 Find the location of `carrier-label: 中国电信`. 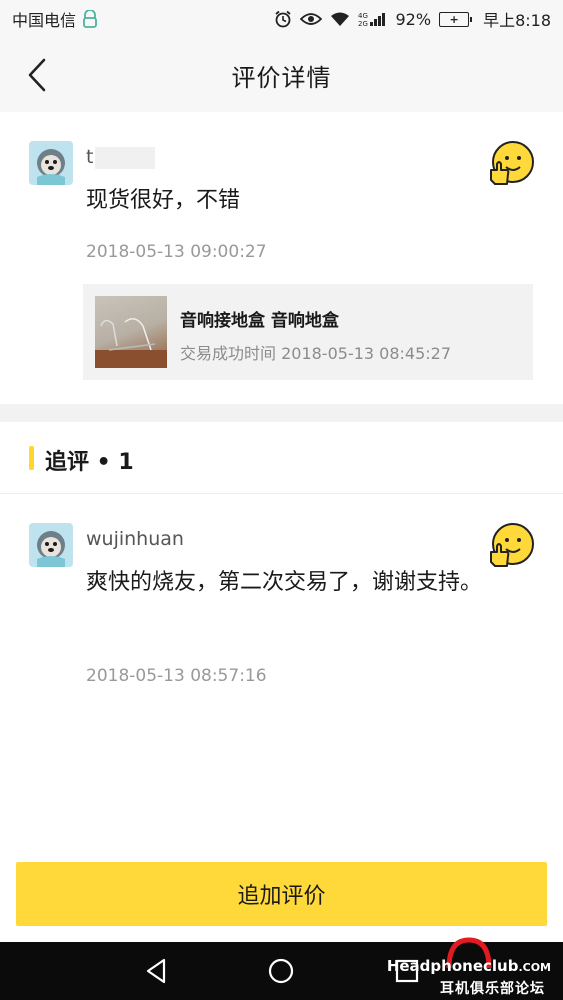

carrier-label: 中国电信 is located at coordinates (44, 20).